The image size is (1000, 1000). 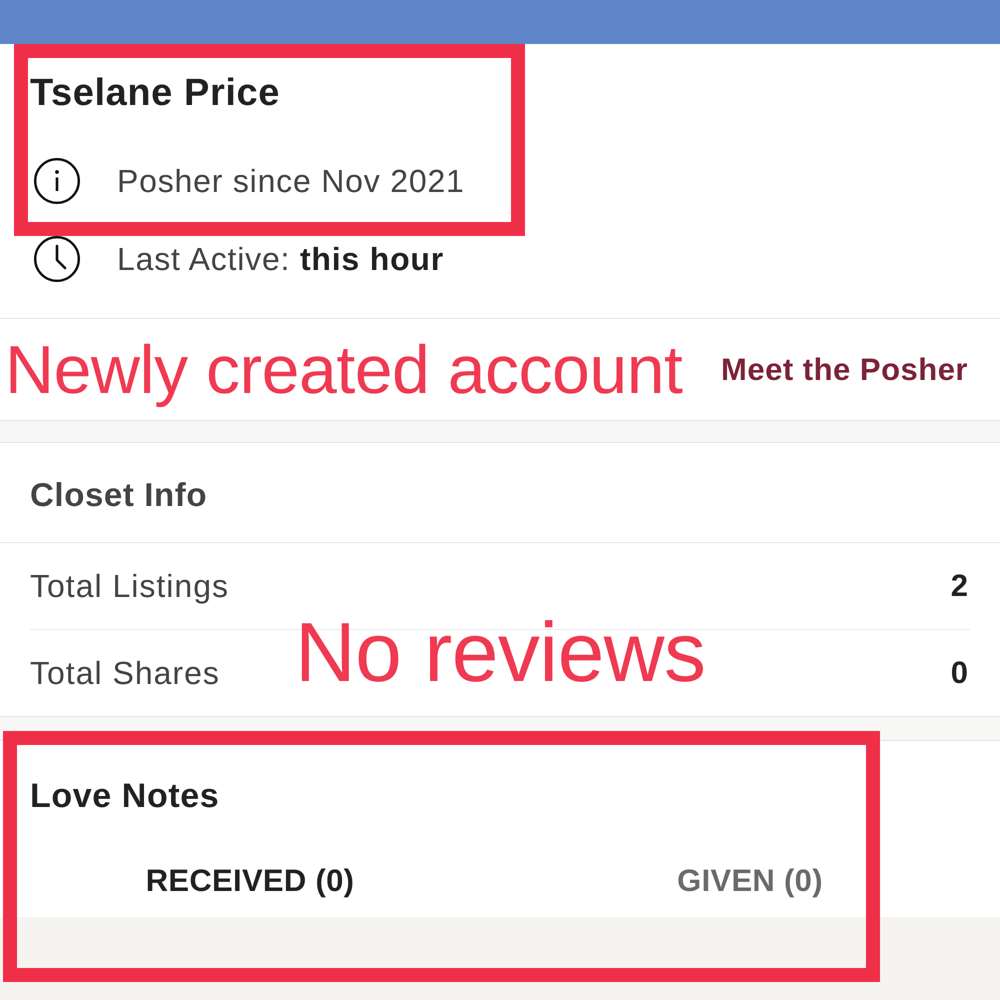 What do you see at coordinates (124, 796) in the screenshot?
I see `section-title: Love Notes` at bounding box center [124, 796].